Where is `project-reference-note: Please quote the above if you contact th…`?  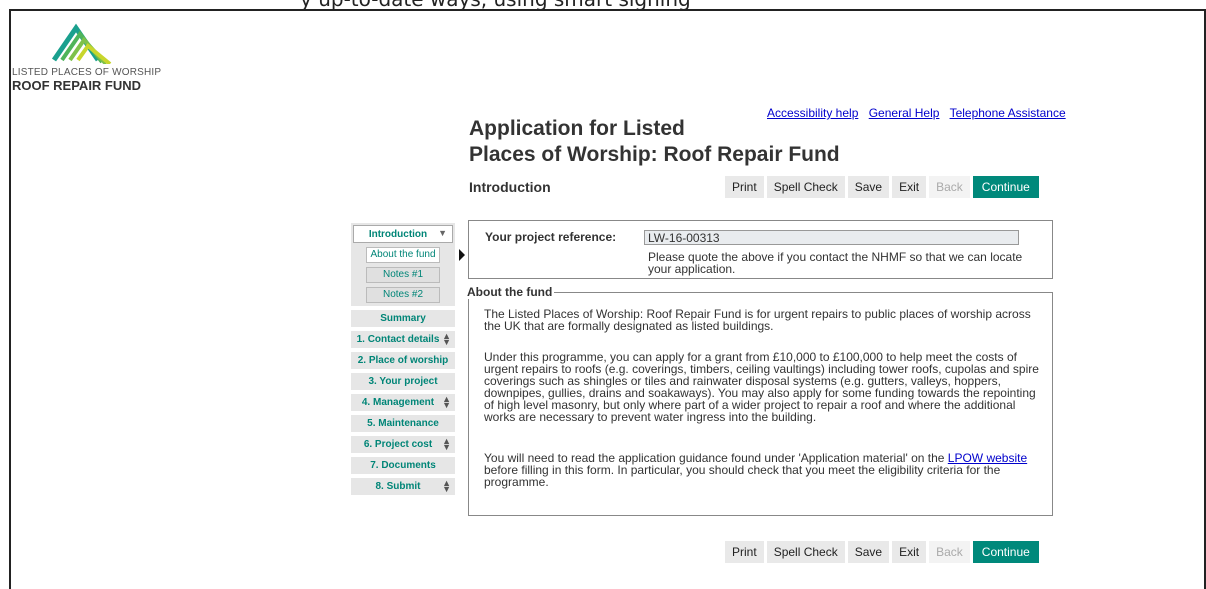
project-reference-note: Please quote the above if you contact th… is located at coordinates (835, 263).